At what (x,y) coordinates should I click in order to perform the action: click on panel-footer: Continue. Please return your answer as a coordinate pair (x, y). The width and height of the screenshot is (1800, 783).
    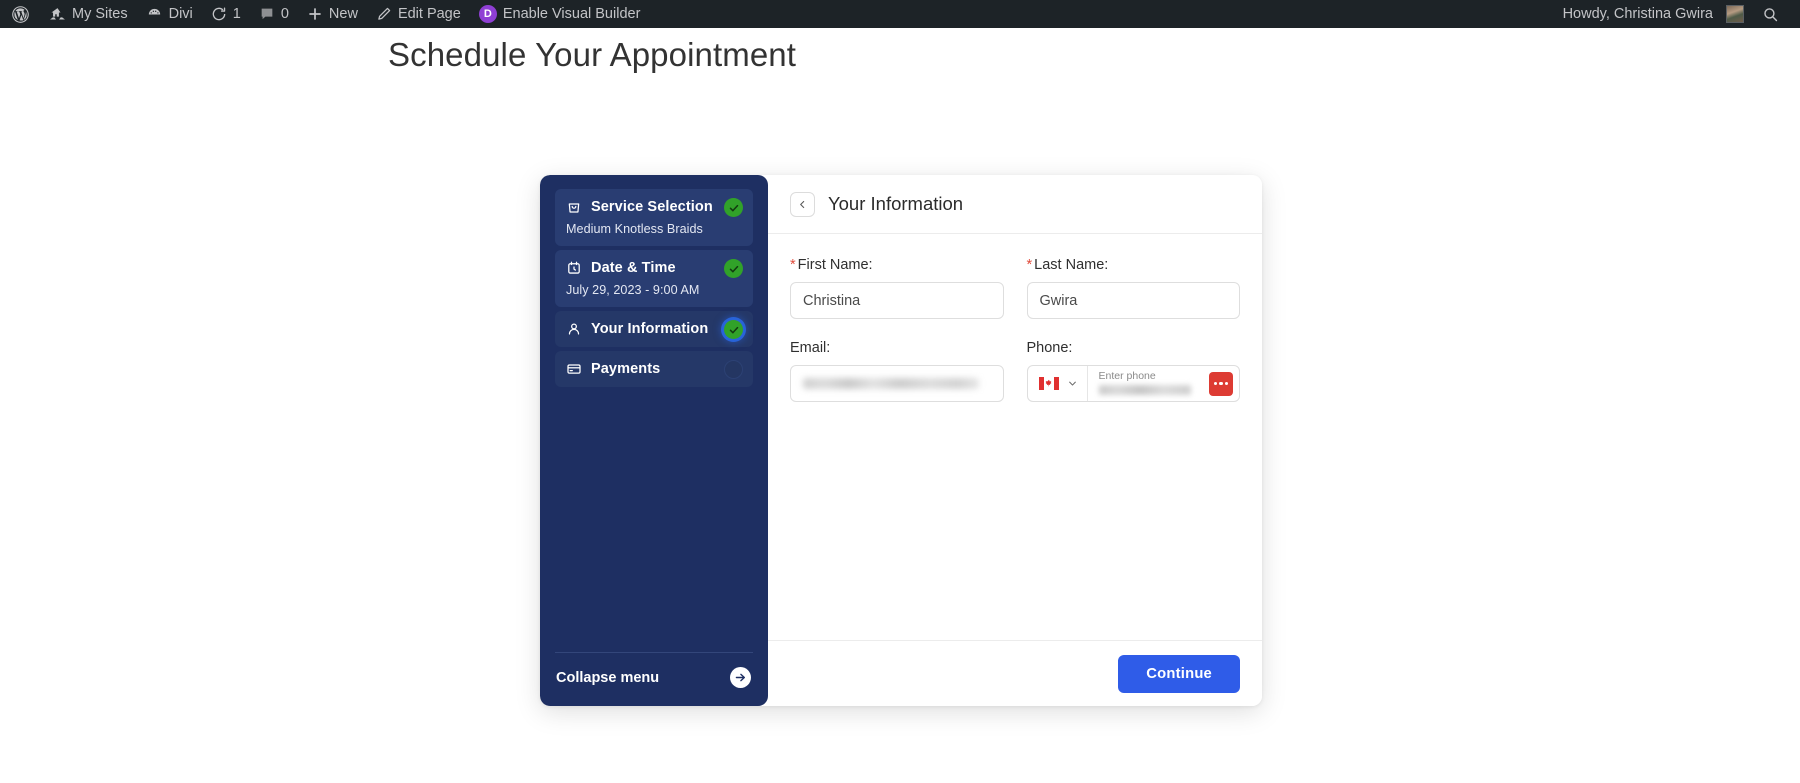
    Looking at the image, I should click on (1015, 673).